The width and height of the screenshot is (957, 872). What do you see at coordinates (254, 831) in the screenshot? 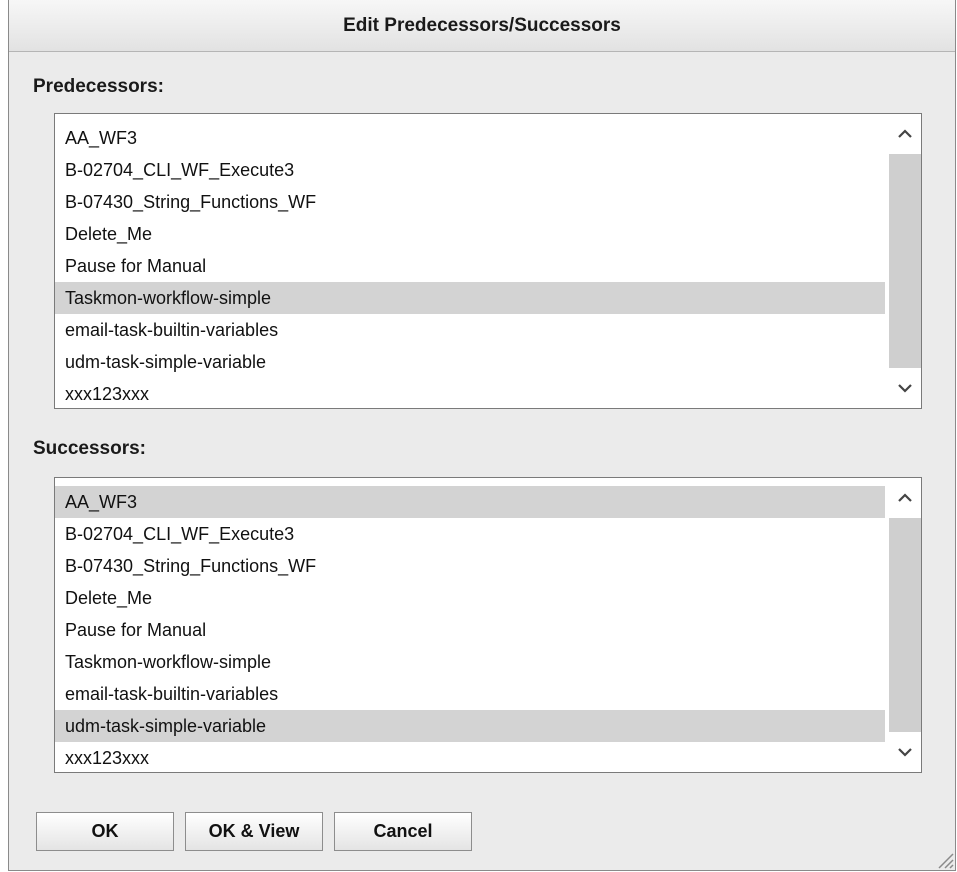
I see `ok-view-button: OK & View` at bounding box center [254, 831].